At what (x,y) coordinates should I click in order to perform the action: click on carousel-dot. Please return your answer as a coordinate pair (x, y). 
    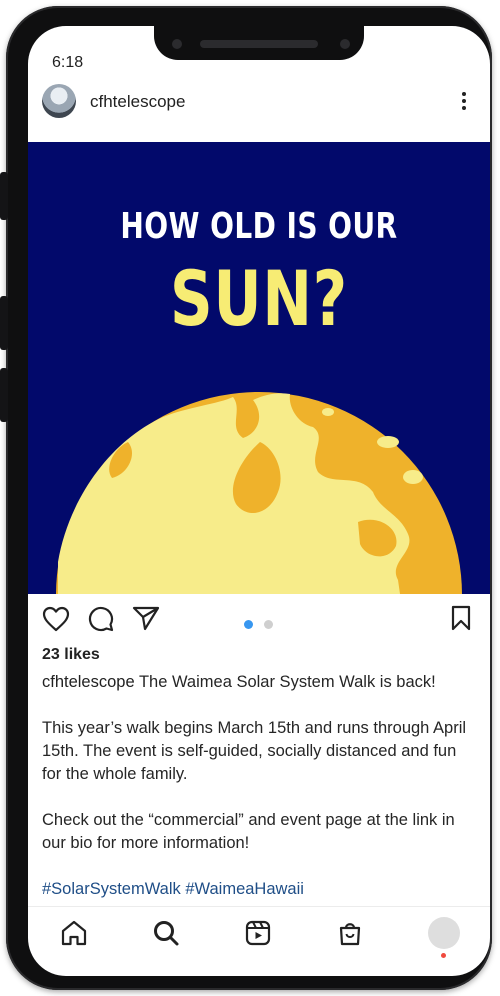
    Looking at the image, I should click on (268, 624).